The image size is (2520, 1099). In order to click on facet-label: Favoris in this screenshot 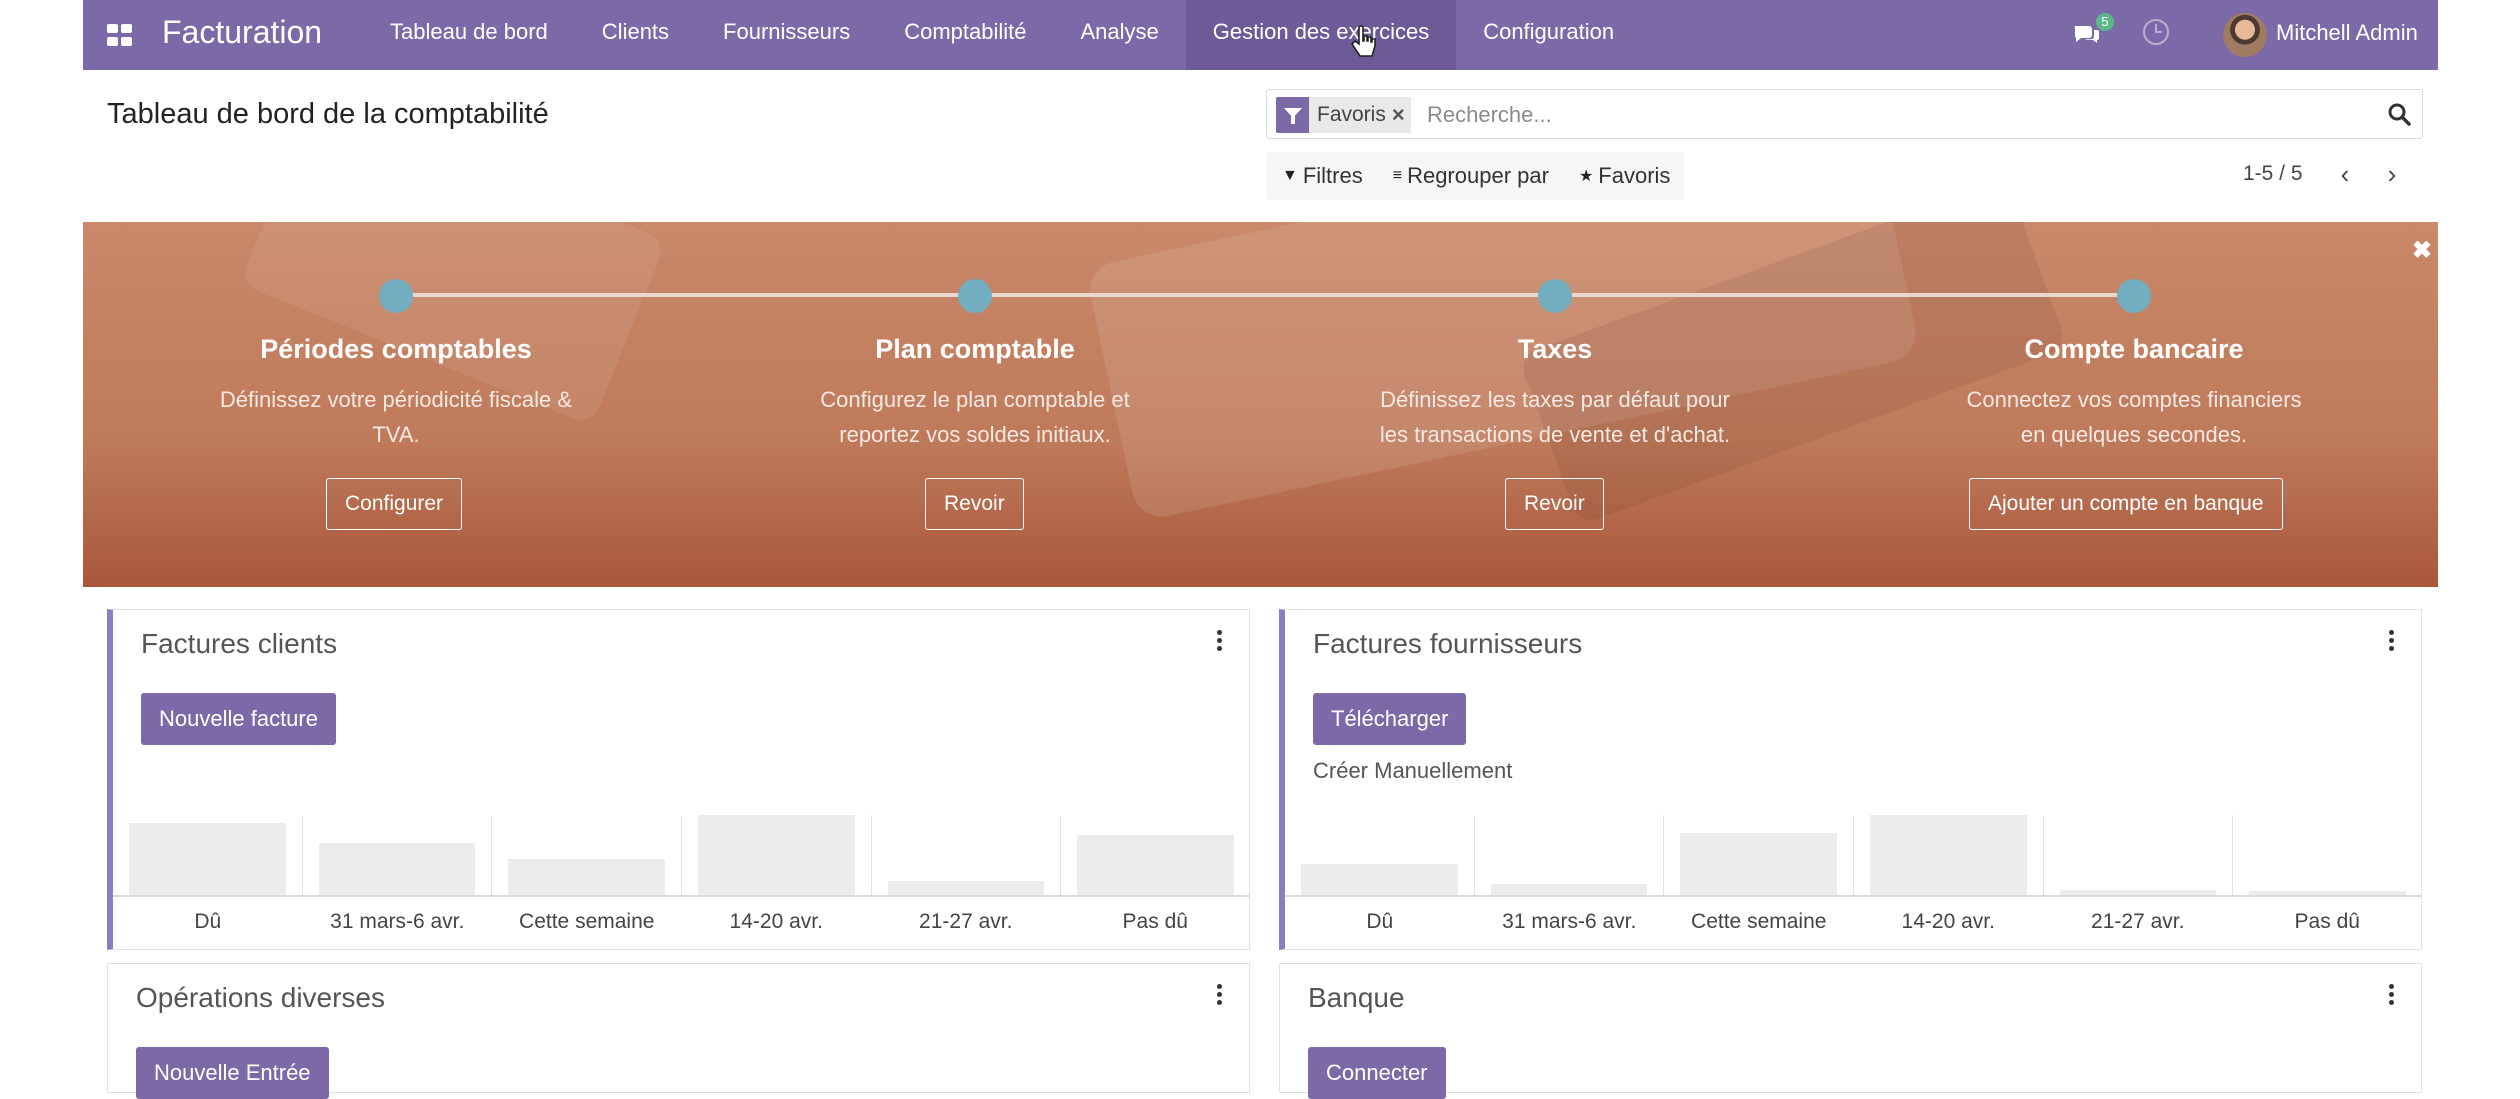, I will do `click(1351, 114)`.